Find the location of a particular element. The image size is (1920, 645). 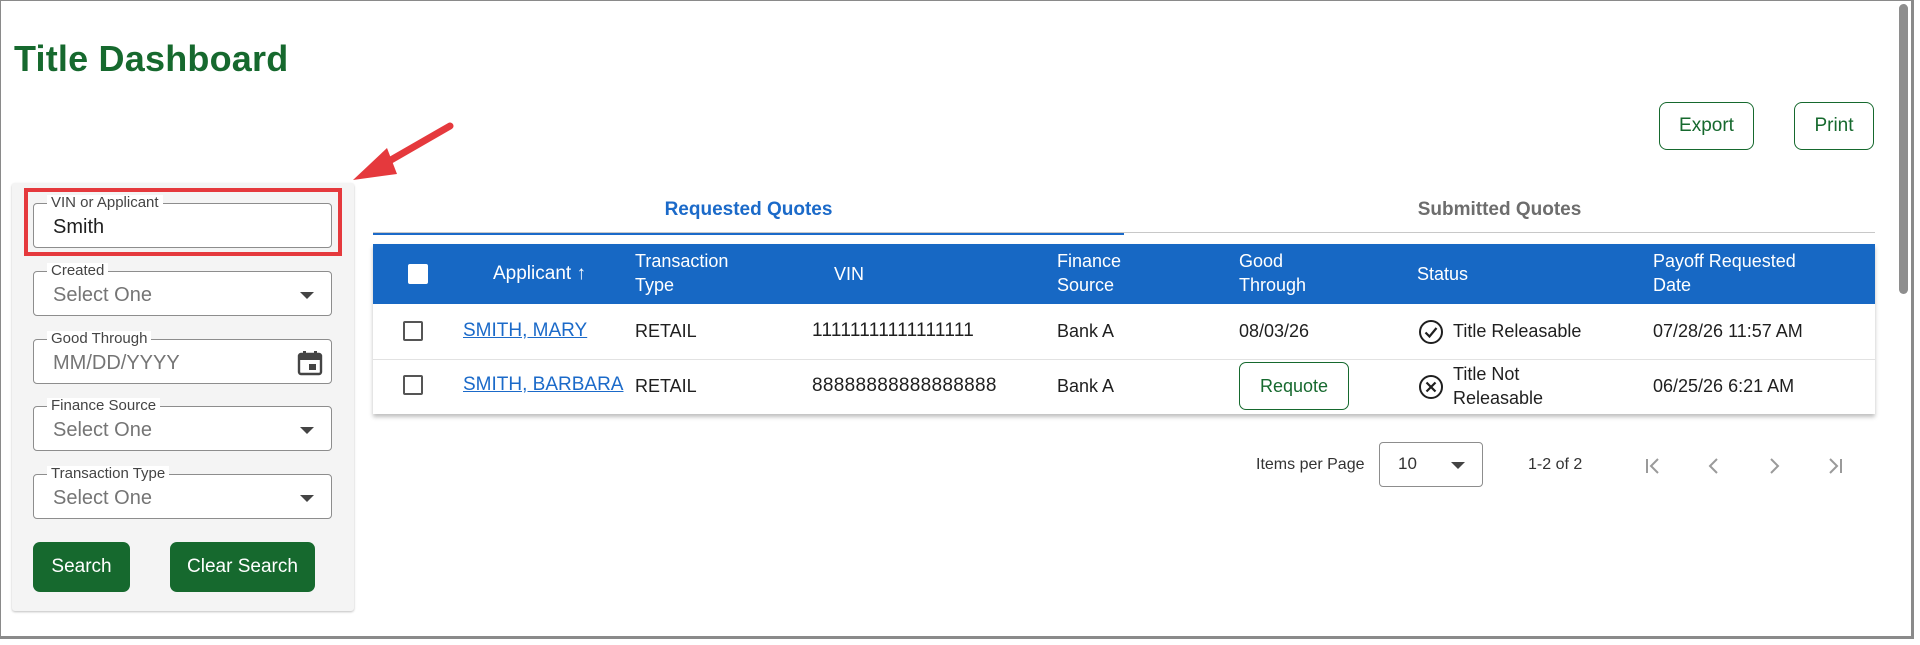

annotation-arrow is located at coordinates (403, 151).